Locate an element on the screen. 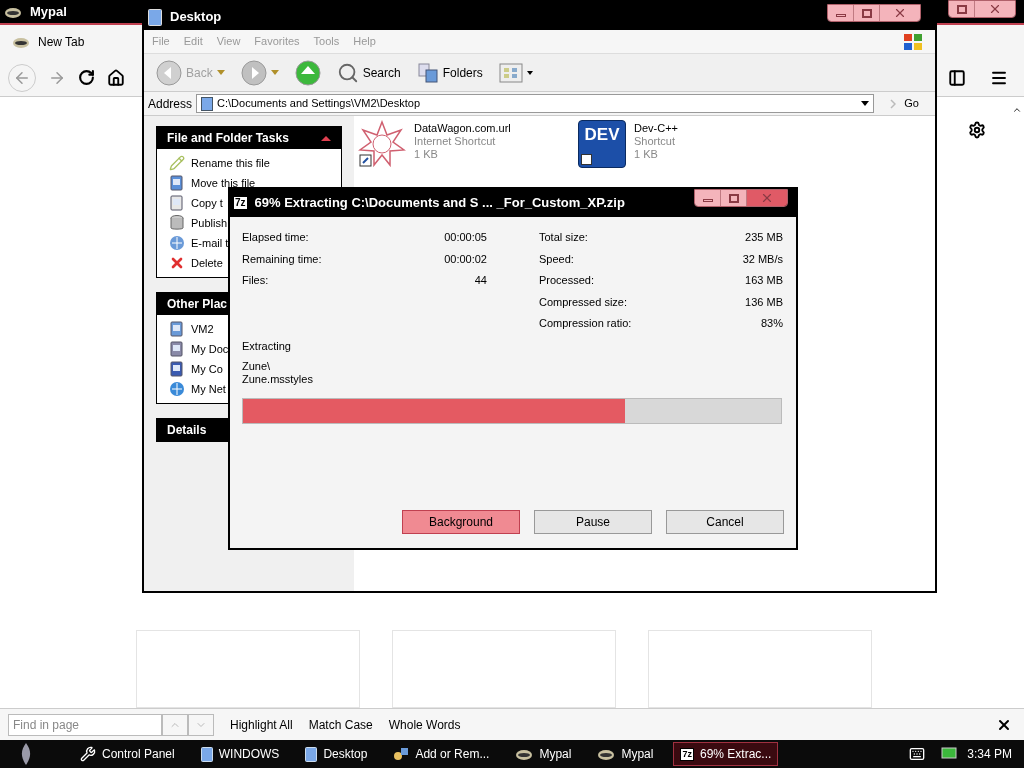 Image resolution: width=1024 pixels, height=768 pixels. stat-value: 235 MB is located at coordinates (764, 237).